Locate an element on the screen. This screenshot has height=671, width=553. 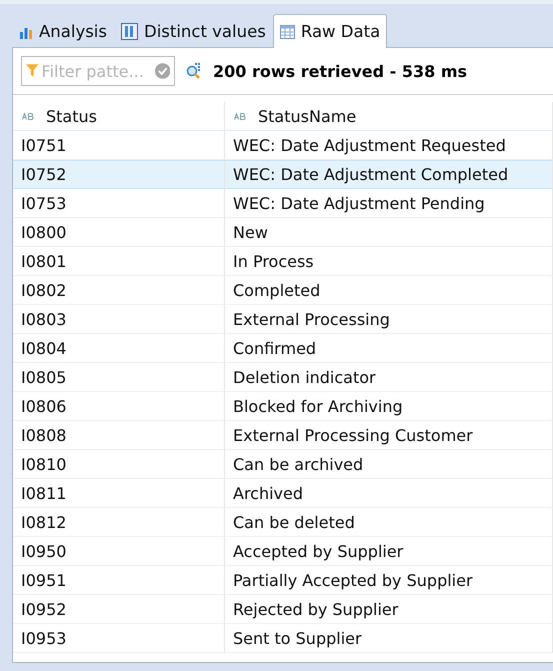
tab: Analysis is located at coordinates (63, 31).